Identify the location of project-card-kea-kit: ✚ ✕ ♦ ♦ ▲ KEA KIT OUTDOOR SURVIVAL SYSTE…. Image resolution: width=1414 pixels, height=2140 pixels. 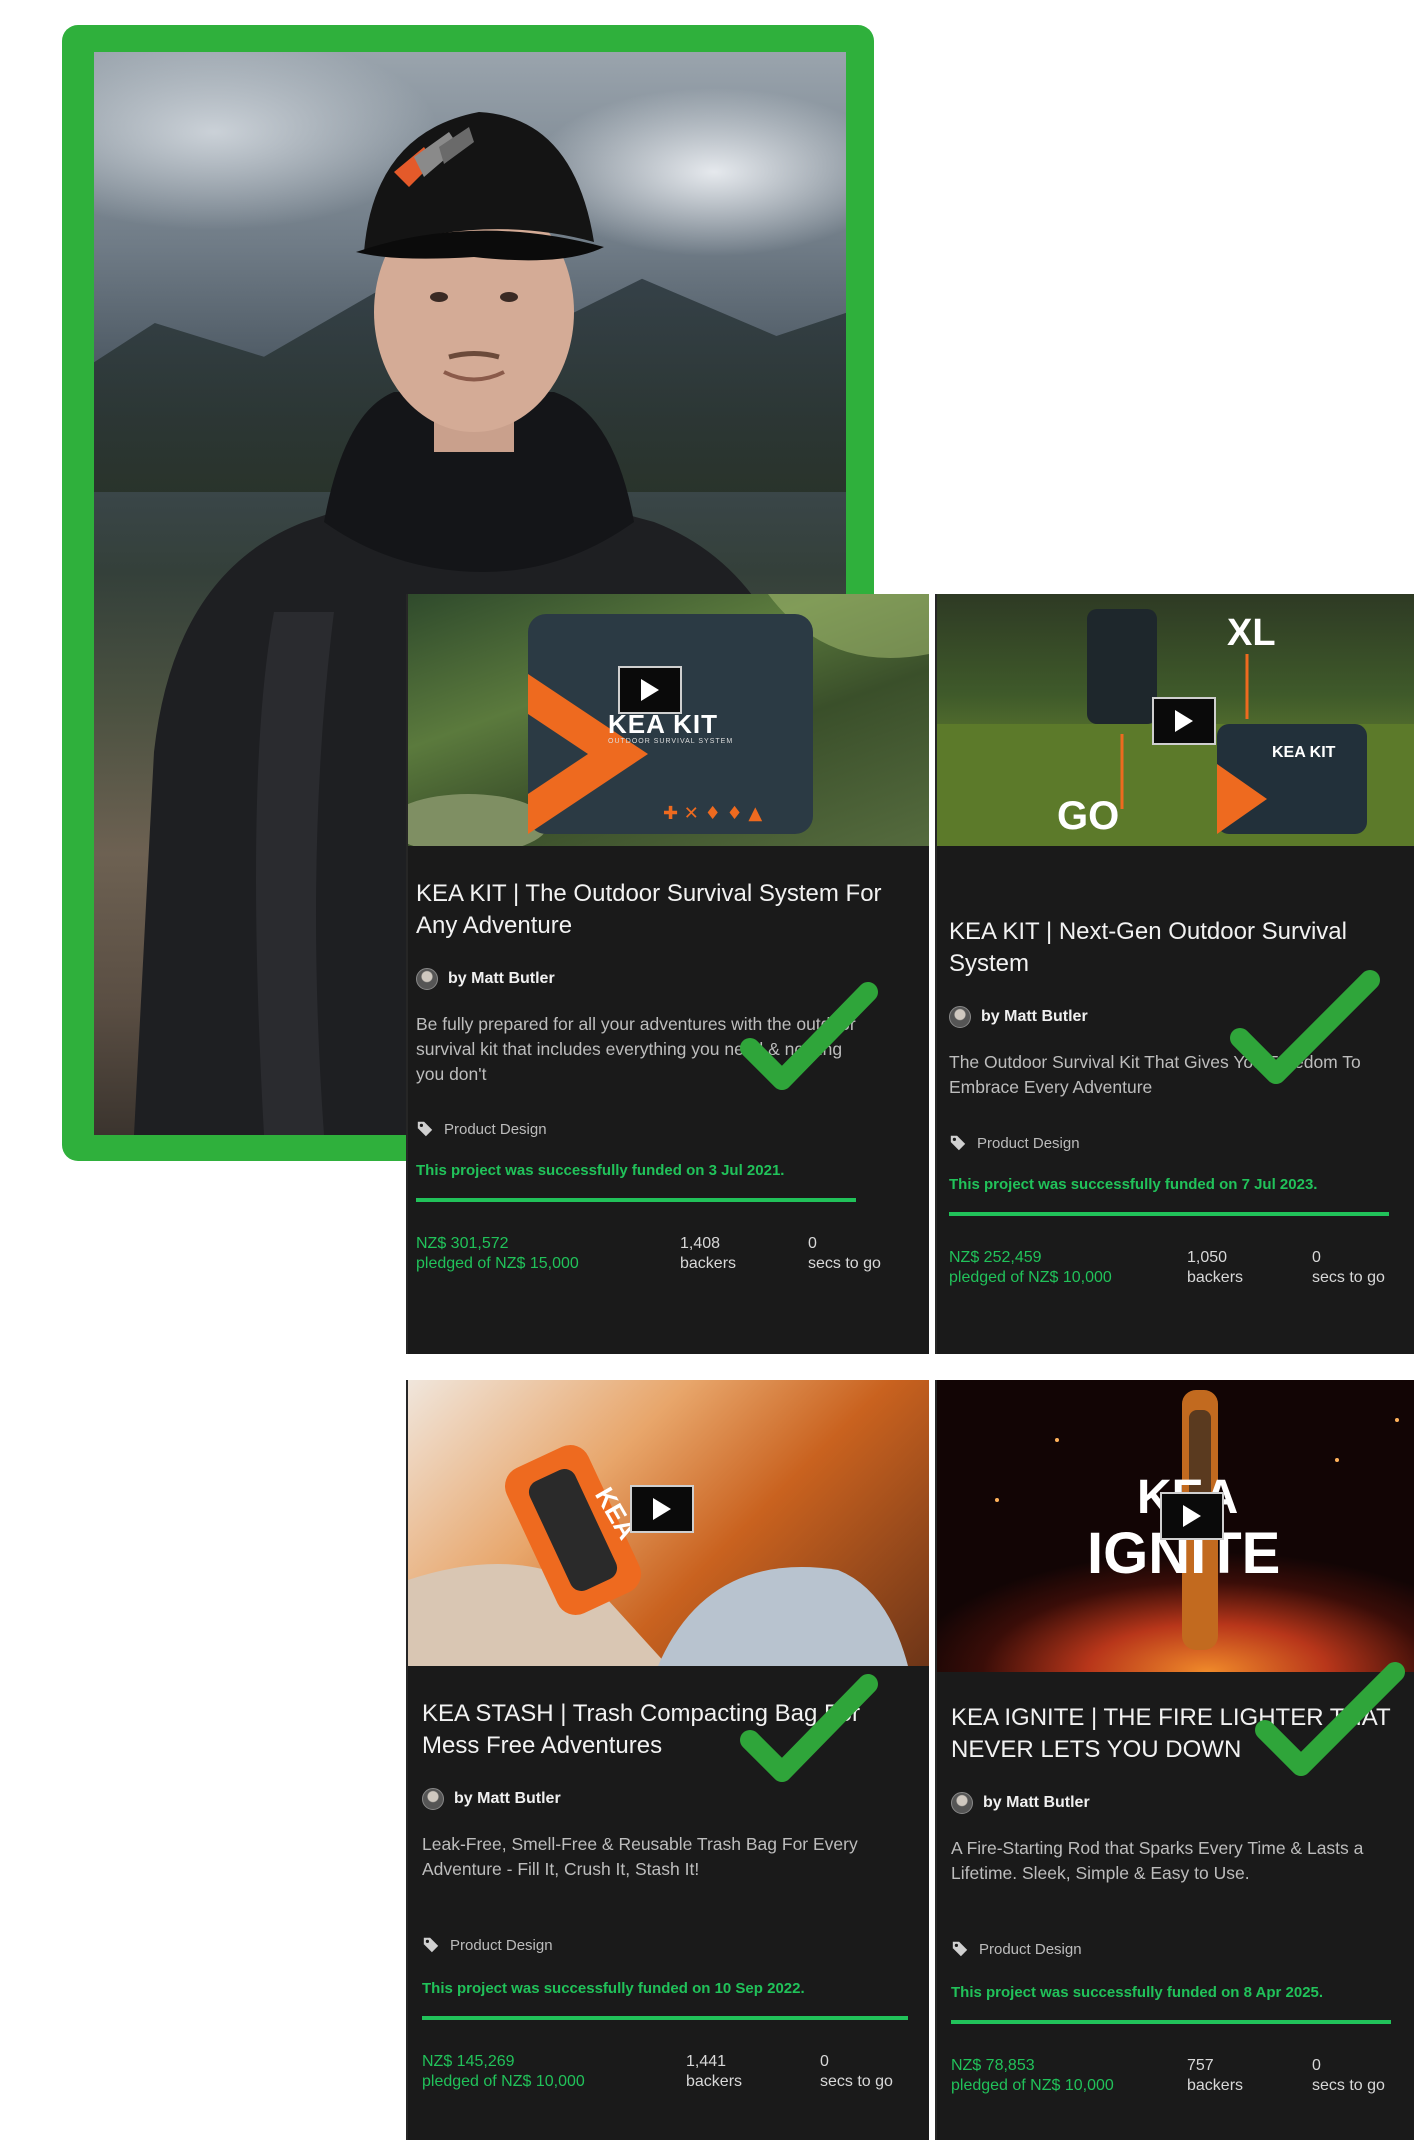
(667, 974).